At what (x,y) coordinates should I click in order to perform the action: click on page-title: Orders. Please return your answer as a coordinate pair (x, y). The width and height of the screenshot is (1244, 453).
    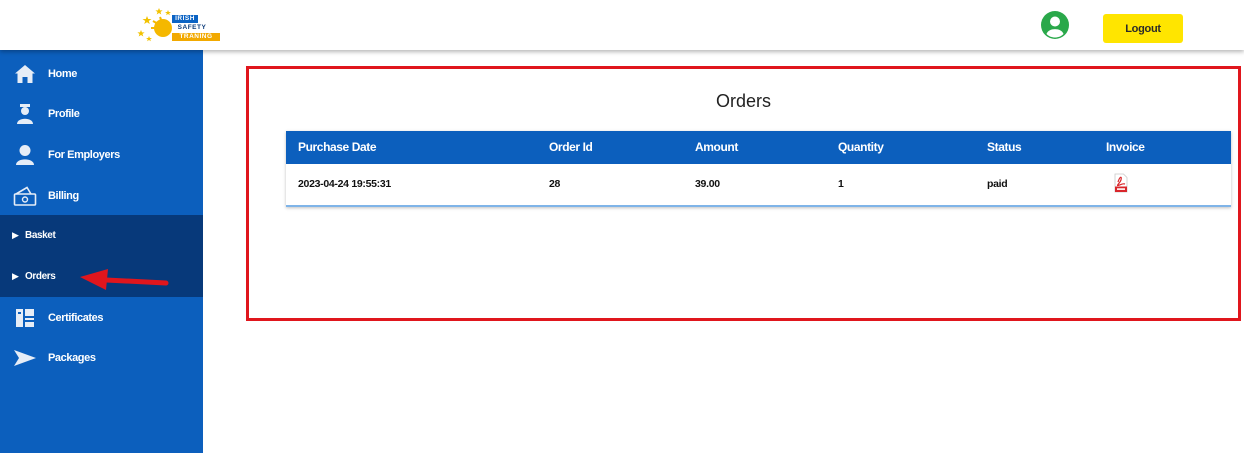
    Looking at the image, I should click on (743, 101).